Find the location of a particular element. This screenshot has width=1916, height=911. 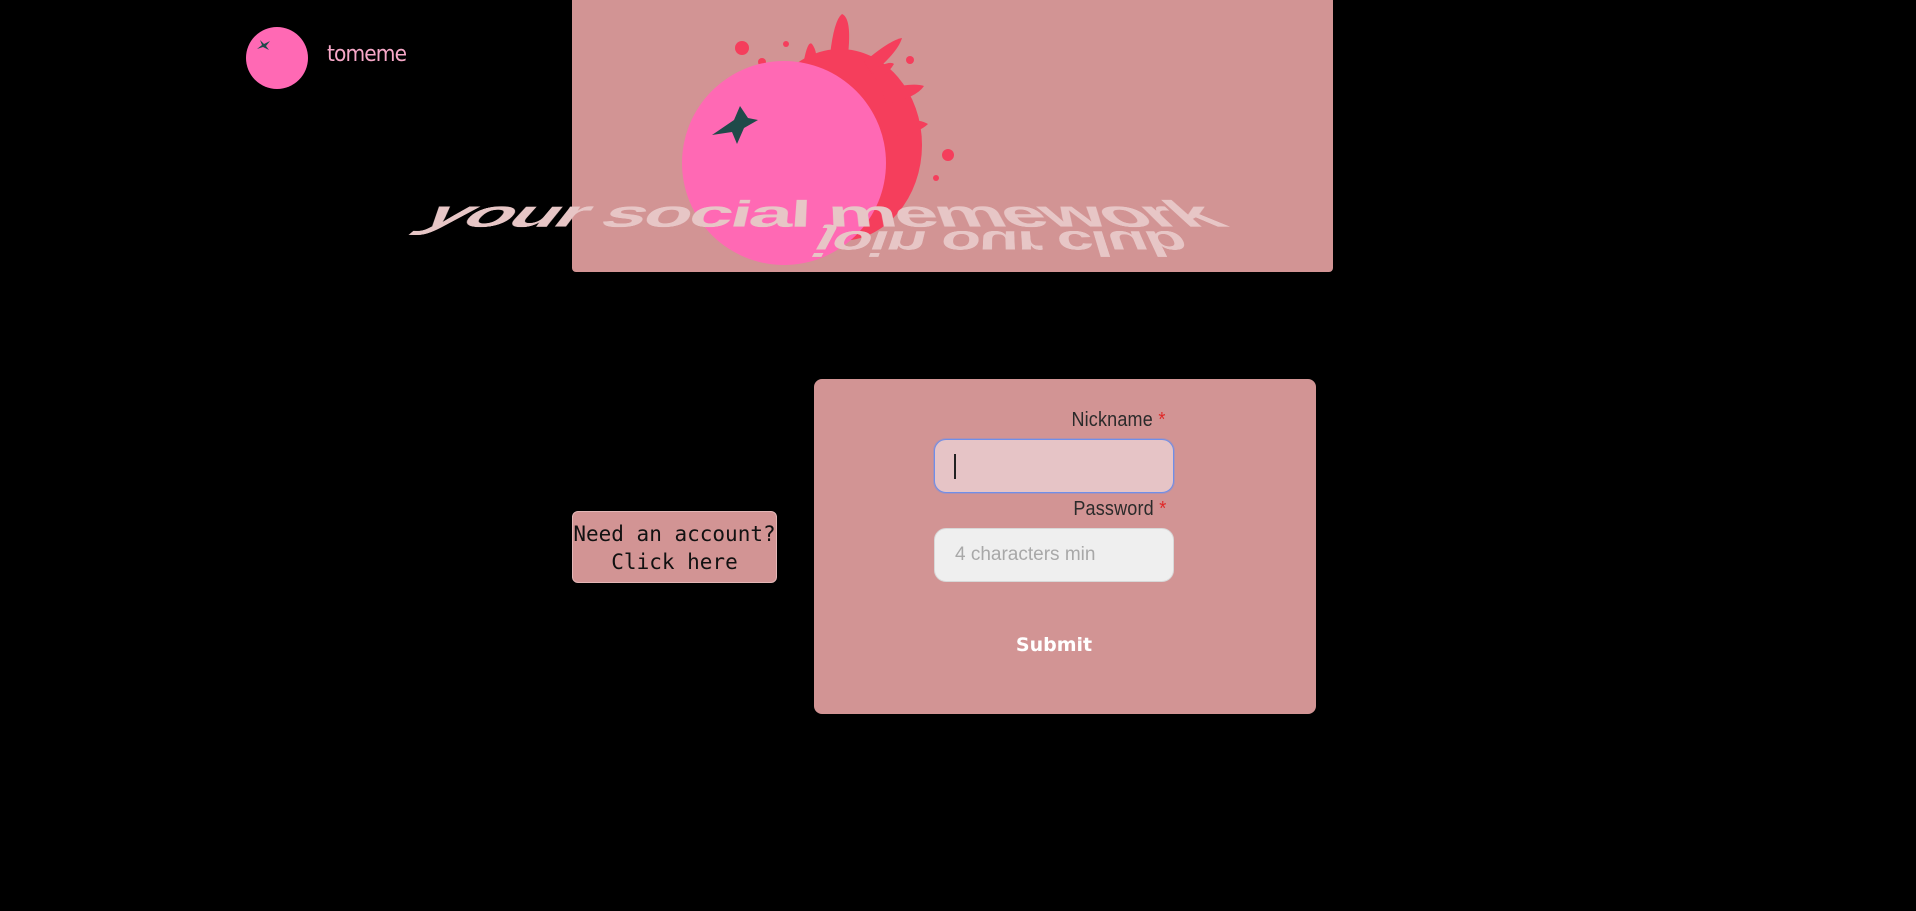

hero-banner is located at coordinates (952, 136).